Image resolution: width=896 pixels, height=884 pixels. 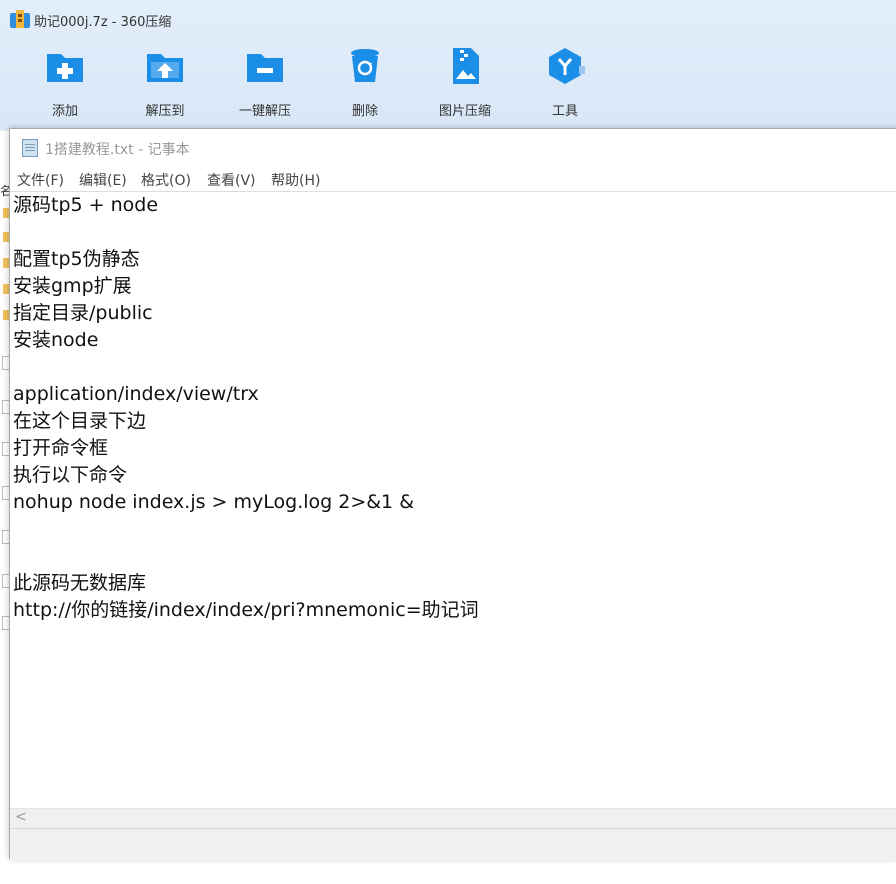 What do you see at coordinates (117, 150) in the screenshot?
I see `notepad-window-title: 1搭建教程.txt - 记事本` at bounding box center [117, 150].